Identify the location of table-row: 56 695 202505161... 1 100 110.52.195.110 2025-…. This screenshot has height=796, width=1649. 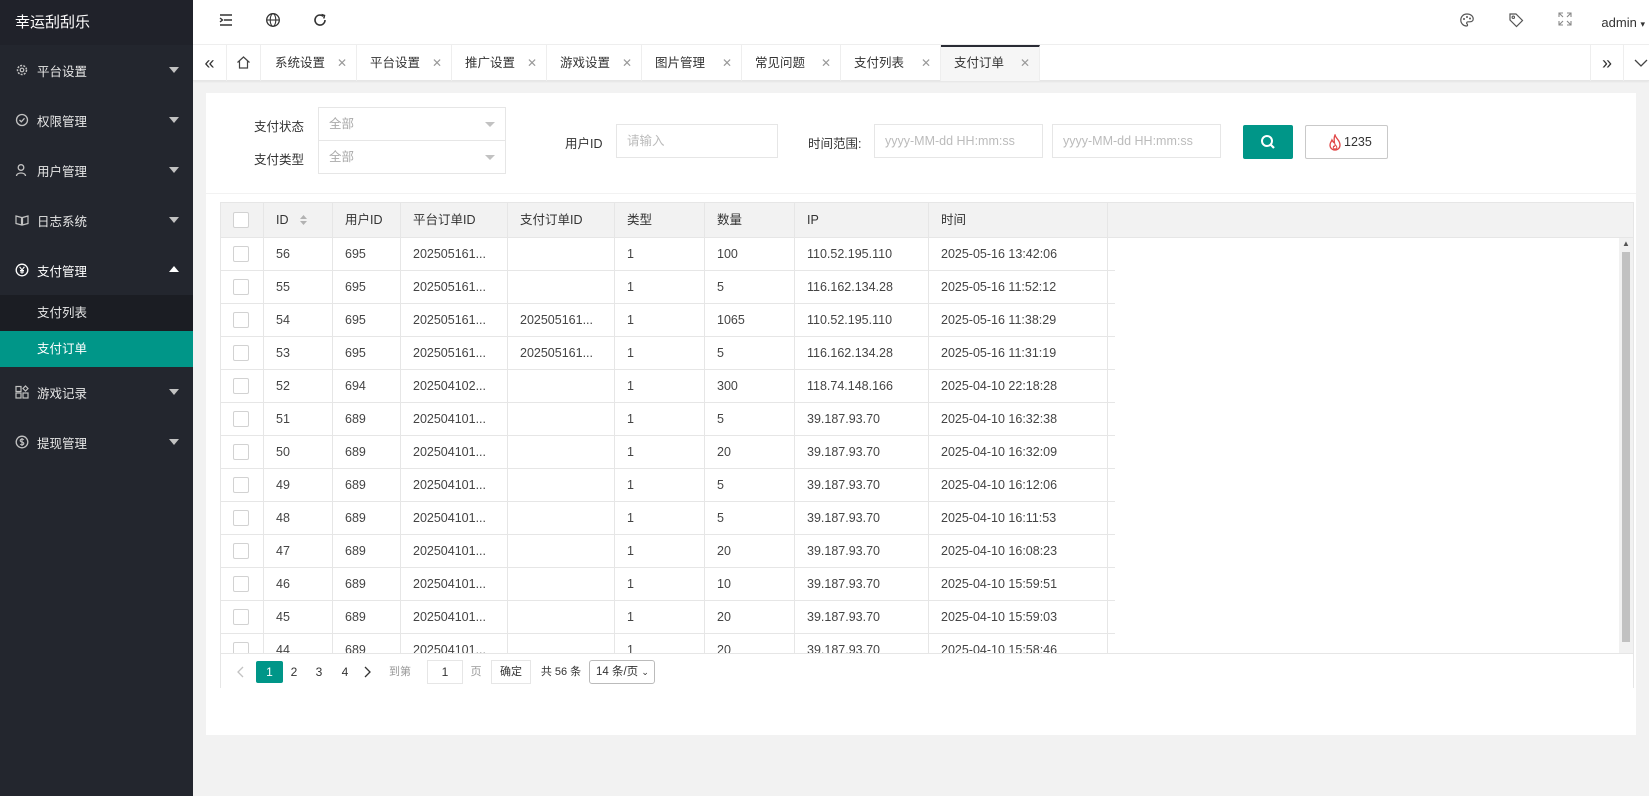
(668, 254).